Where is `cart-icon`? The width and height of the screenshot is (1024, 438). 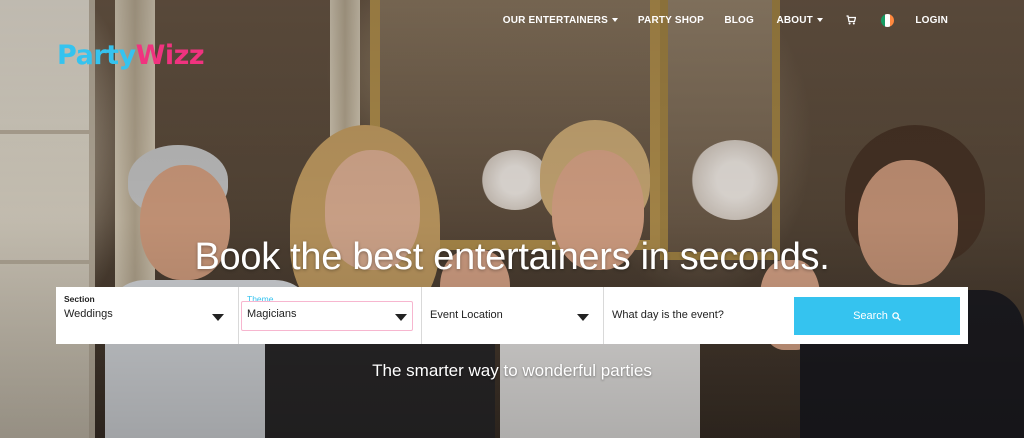
cart-icon is located at coordinates (851, 20).